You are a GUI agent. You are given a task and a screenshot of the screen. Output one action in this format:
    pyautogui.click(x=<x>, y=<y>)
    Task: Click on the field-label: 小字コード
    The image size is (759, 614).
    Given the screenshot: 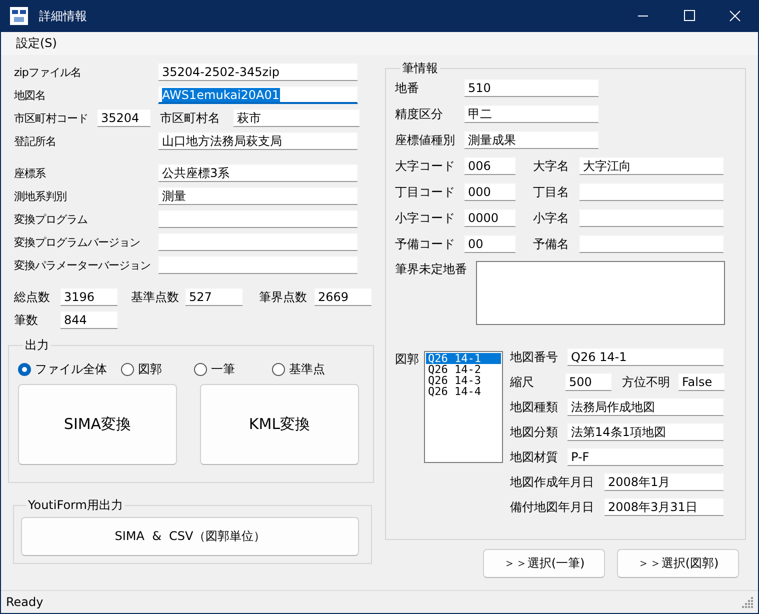 What is the action you would take?
    pyautogui.click(x=425, y=218)
    